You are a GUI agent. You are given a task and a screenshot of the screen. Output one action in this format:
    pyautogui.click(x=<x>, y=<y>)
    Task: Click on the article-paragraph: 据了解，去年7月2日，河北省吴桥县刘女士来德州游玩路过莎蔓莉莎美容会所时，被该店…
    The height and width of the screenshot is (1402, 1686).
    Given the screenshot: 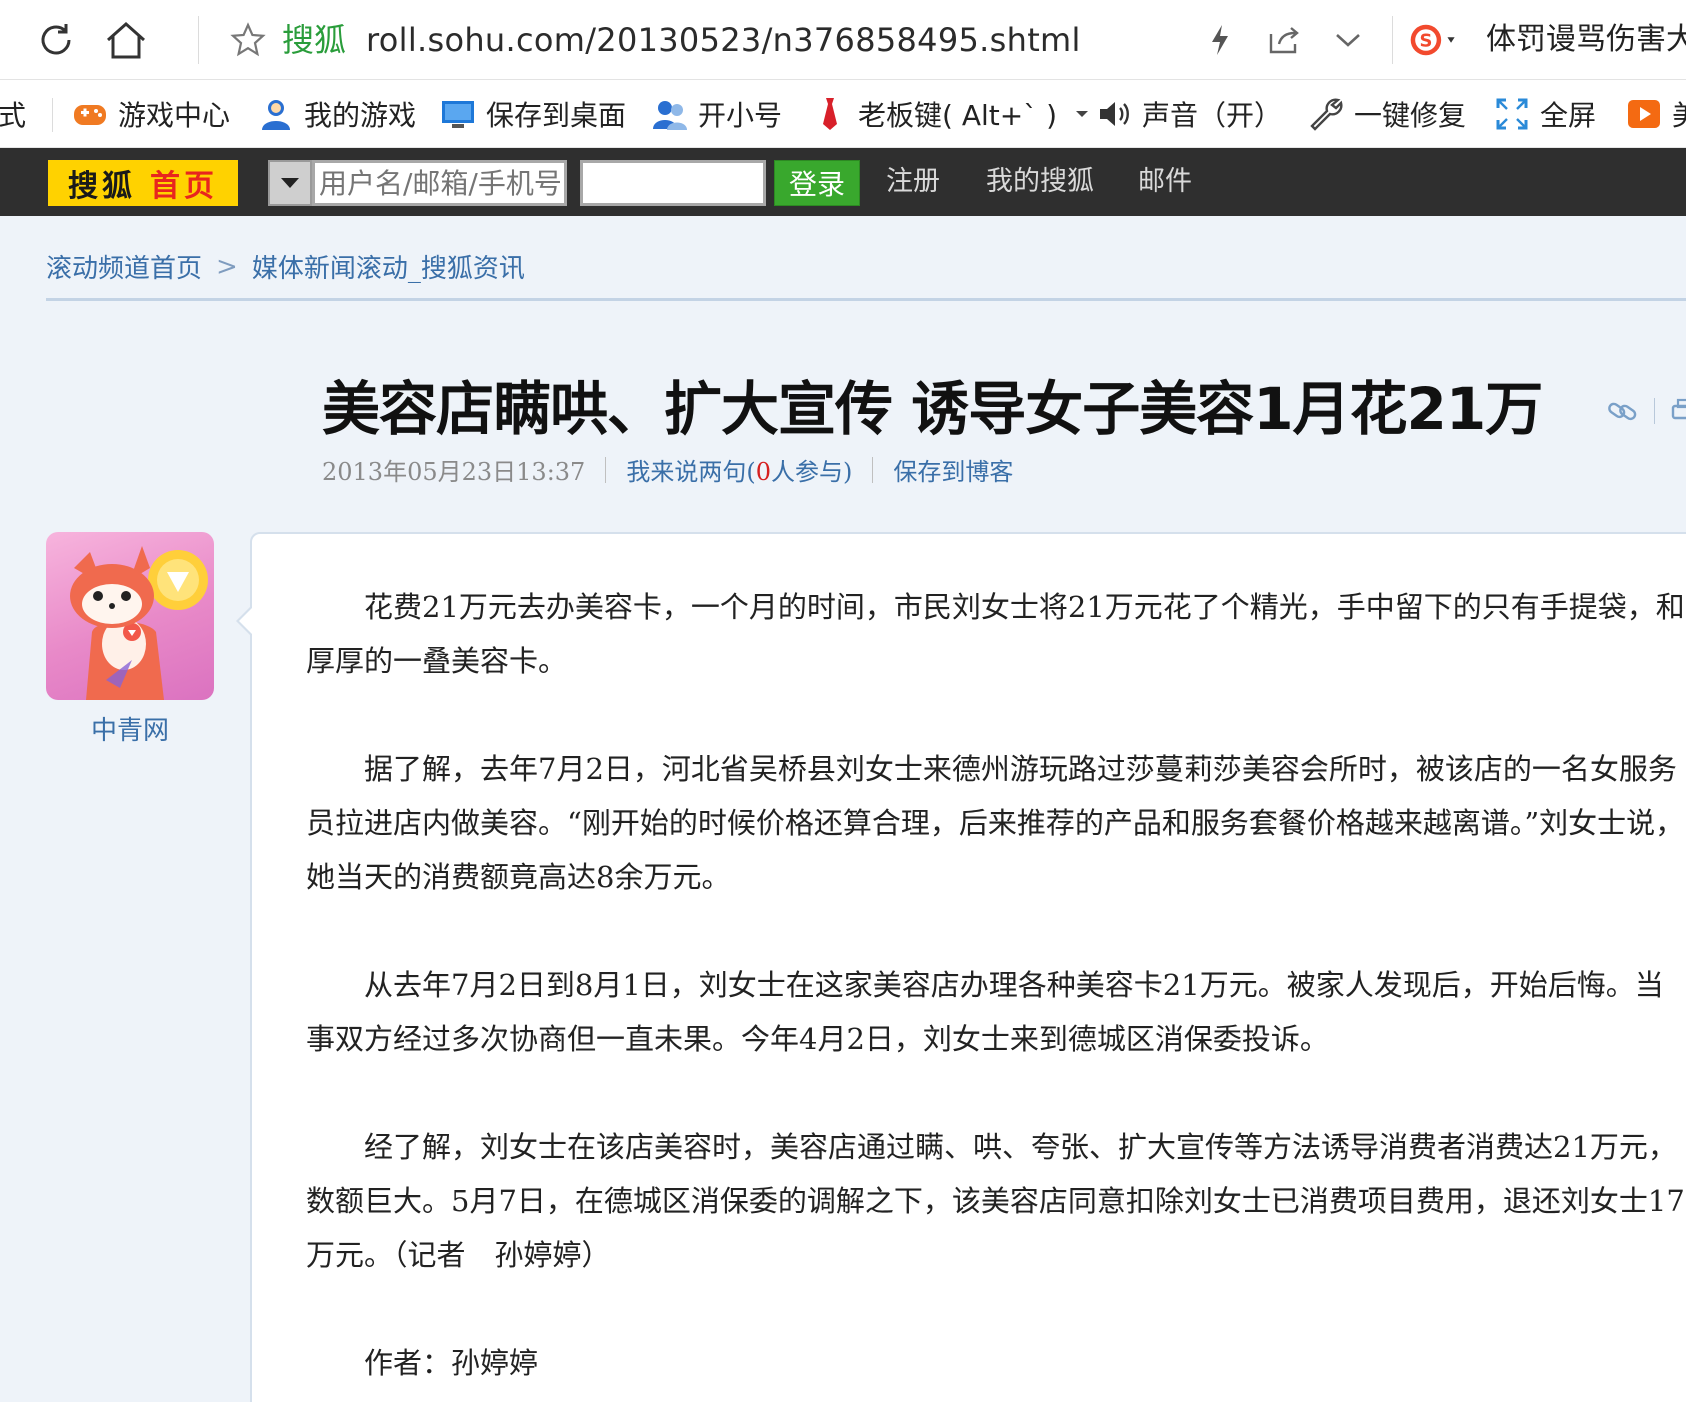 What is the action you would take?
    pyautogui.click(x=995, y=823)
    